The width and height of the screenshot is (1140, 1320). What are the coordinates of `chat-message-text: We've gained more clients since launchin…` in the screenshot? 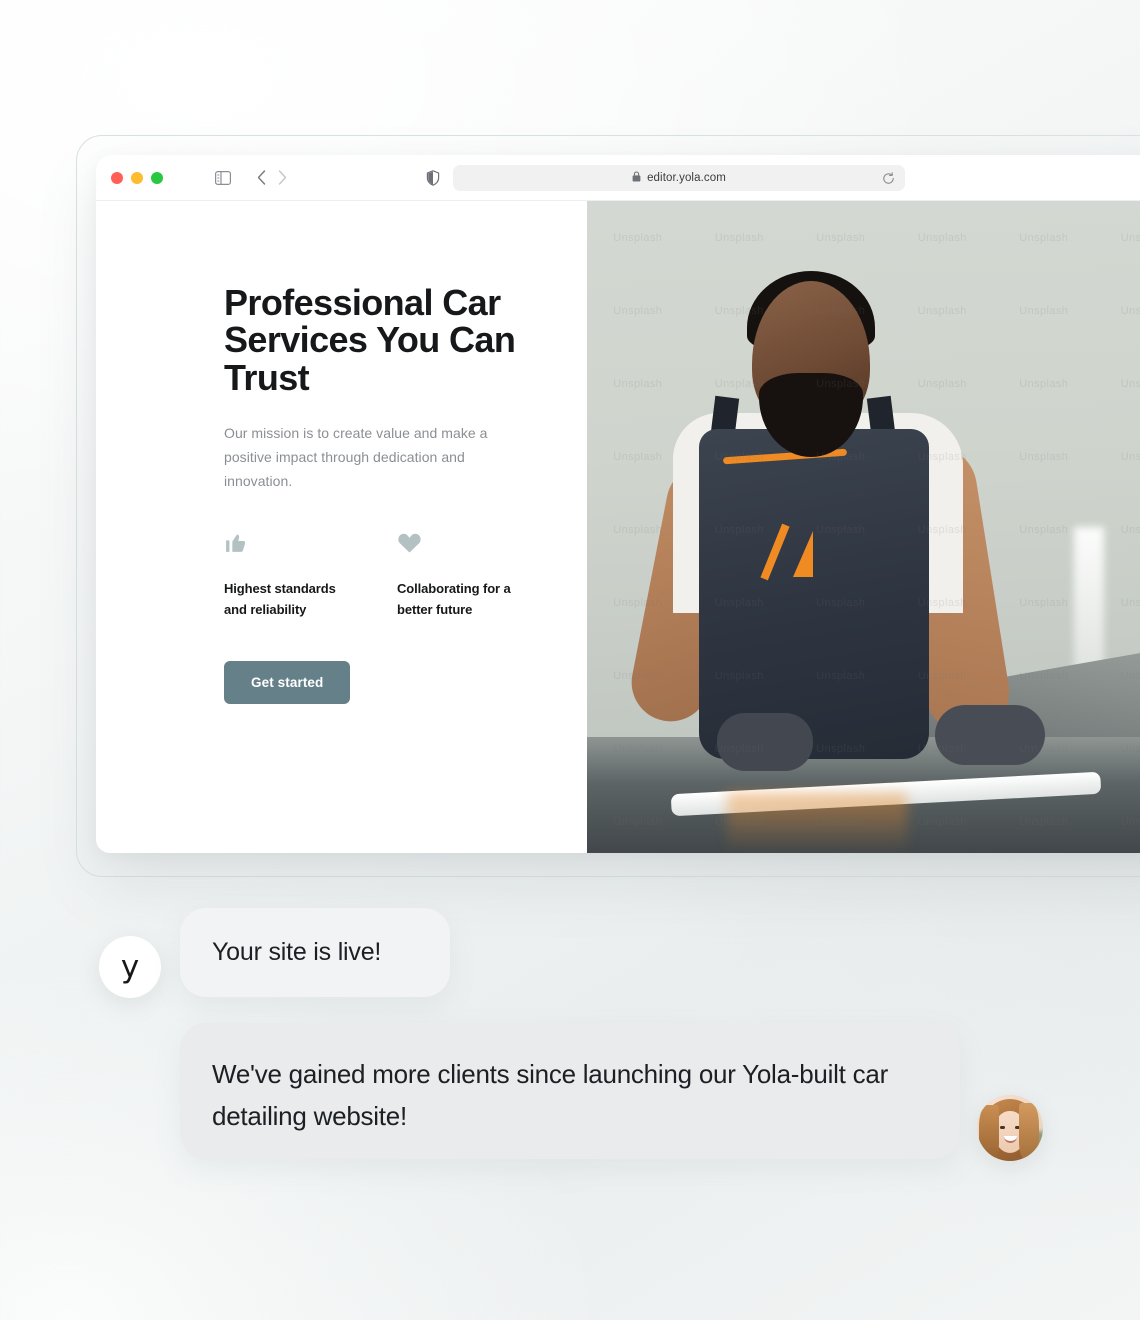 It's located at (550, 1095).